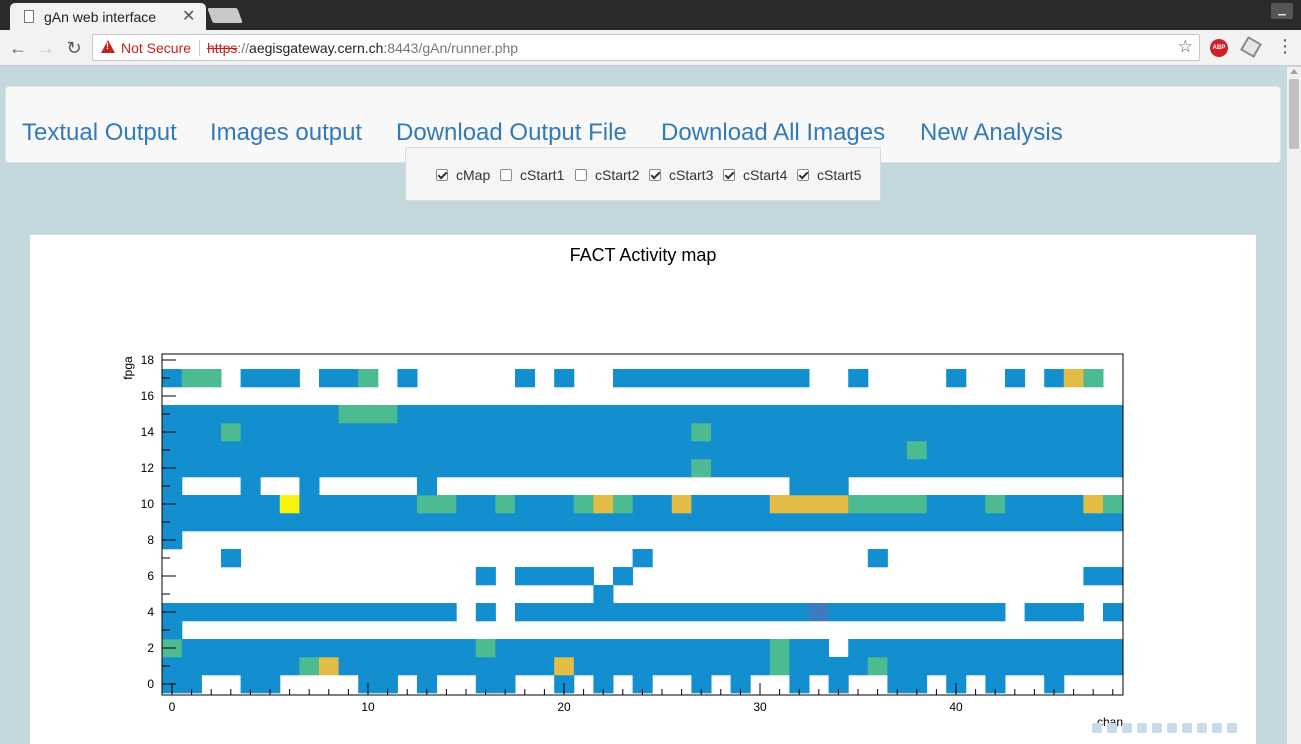 The height and width of the screenshot is (744, 1301). What do you see at coordinates (1157, 728) in the screenshot?
I see `up-icon` at bounding box center [1157, 728].